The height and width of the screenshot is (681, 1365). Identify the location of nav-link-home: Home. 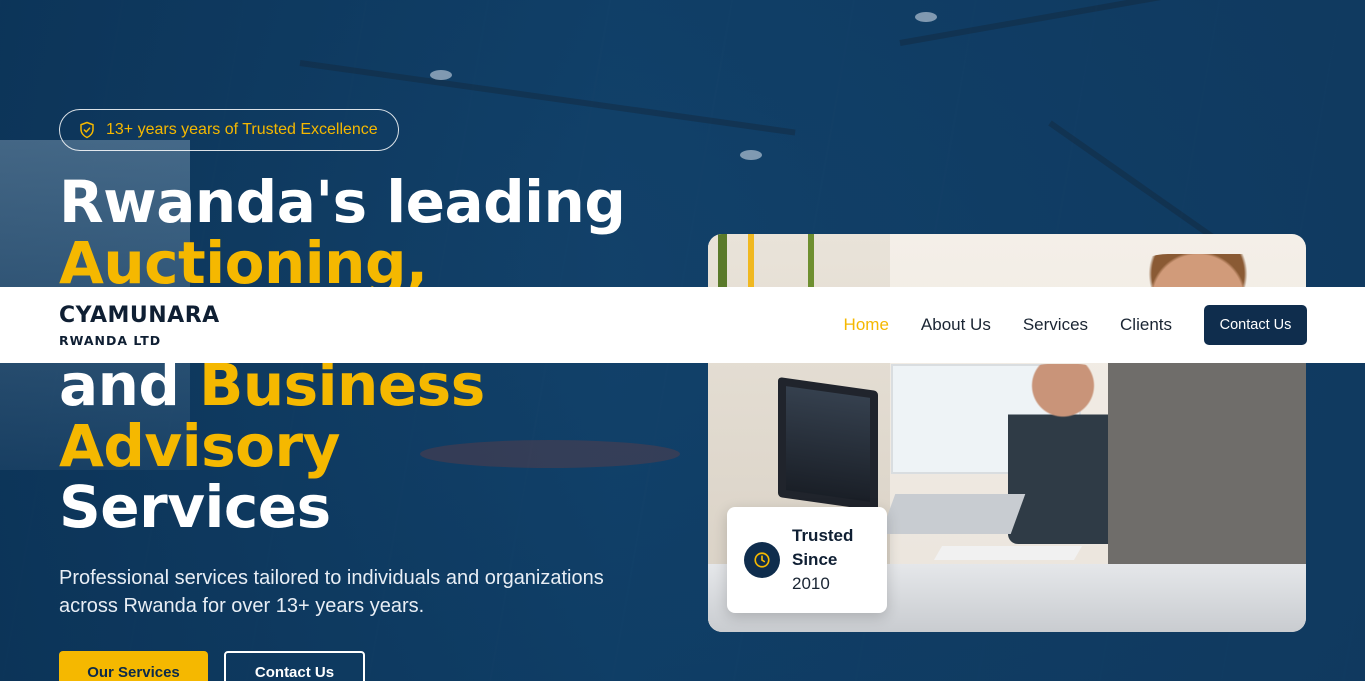
(866, 325).